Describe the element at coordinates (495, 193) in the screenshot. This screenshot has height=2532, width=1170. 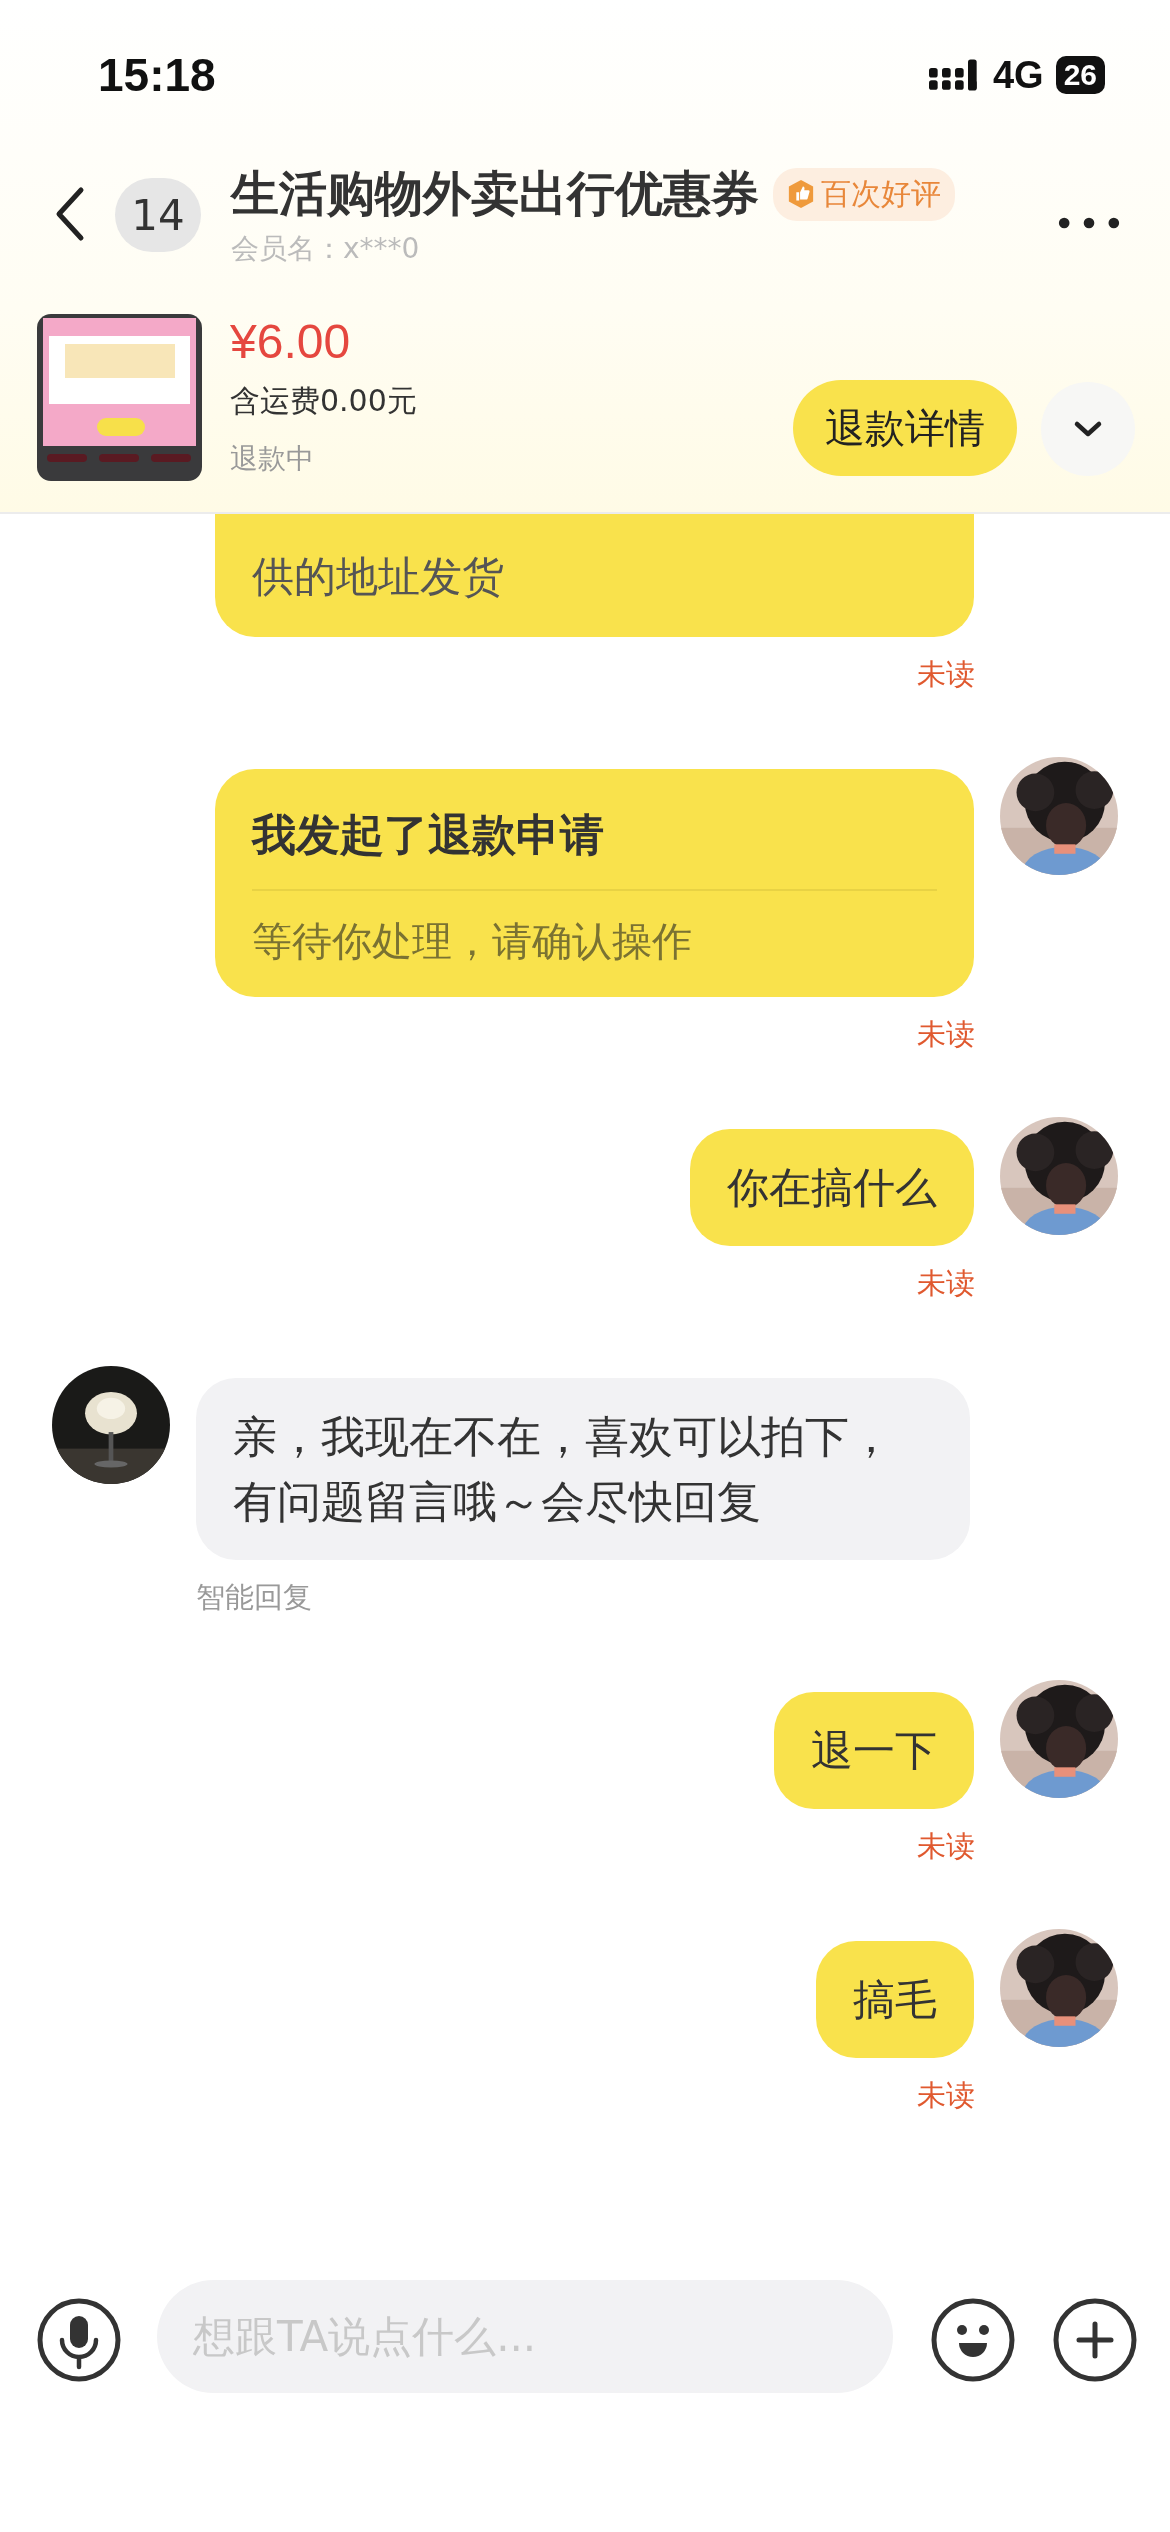
I see `chat-title: 生活购物外卖出行优惠券` at that location.